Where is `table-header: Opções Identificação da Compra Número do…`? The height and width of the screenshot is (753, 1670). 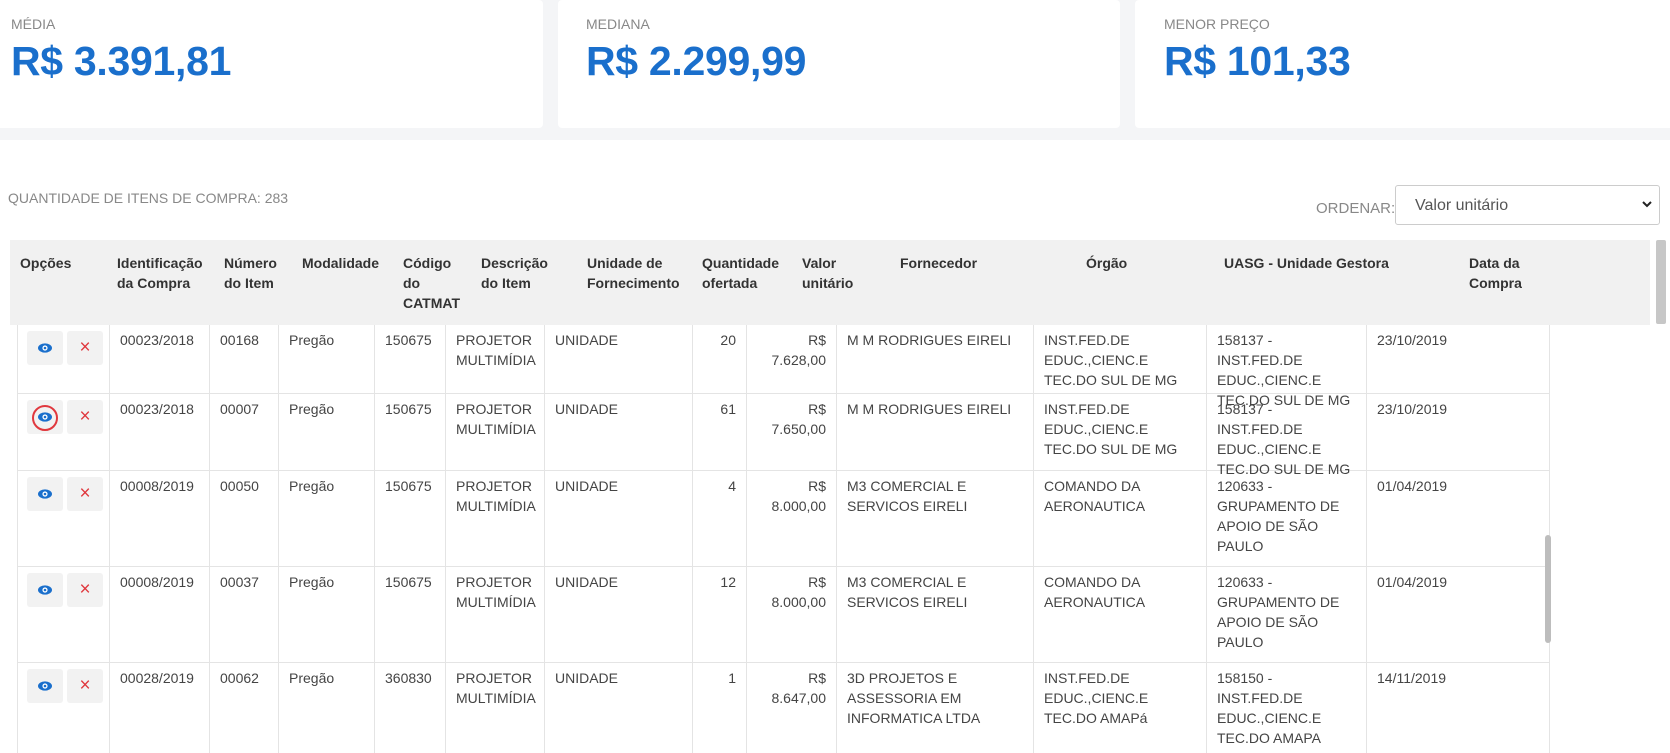 table-header: Opções Identificação da Compra Número do… is located at coordinates (830, 282).